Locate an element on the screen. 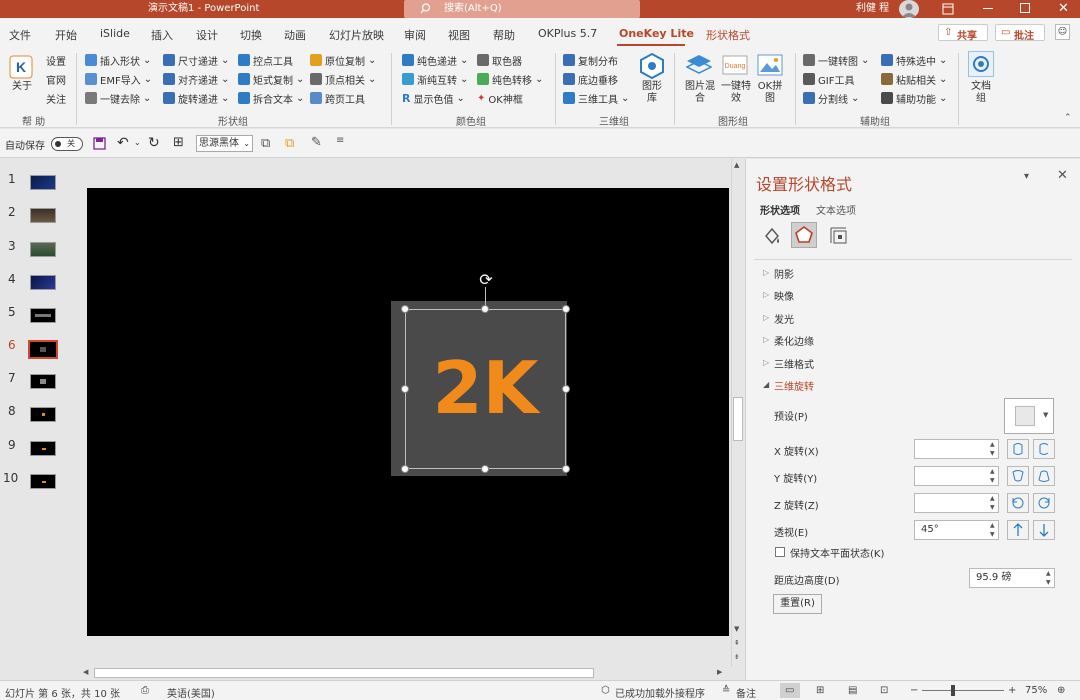 The image size is (1080, 700). ok-collage-button: OK拼图 is located at coordinates (770, 93).